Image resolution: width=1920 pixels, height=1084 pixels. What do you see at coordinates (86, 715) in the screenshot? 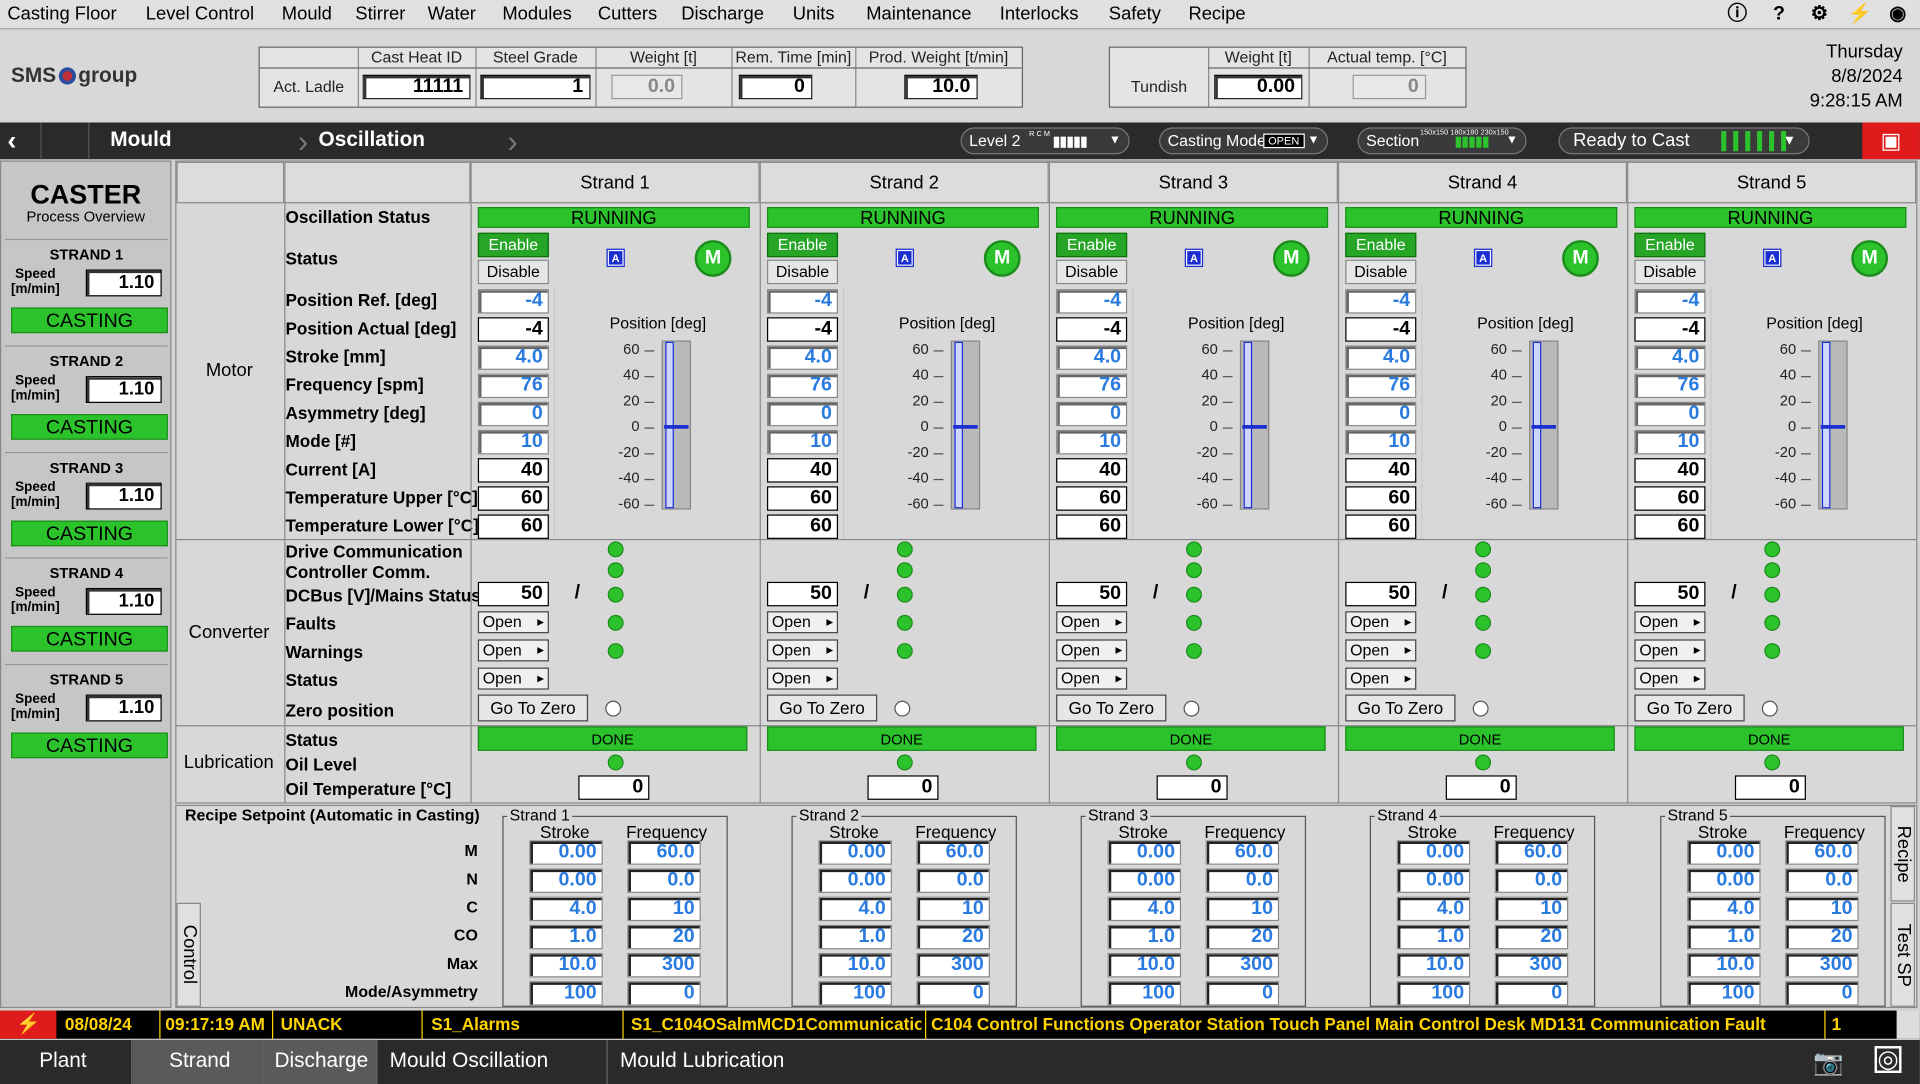
I see `side-strand-5: STRAND 5 Speed [m/min] 1.10 CASTING` at bounding box center [86, 715].